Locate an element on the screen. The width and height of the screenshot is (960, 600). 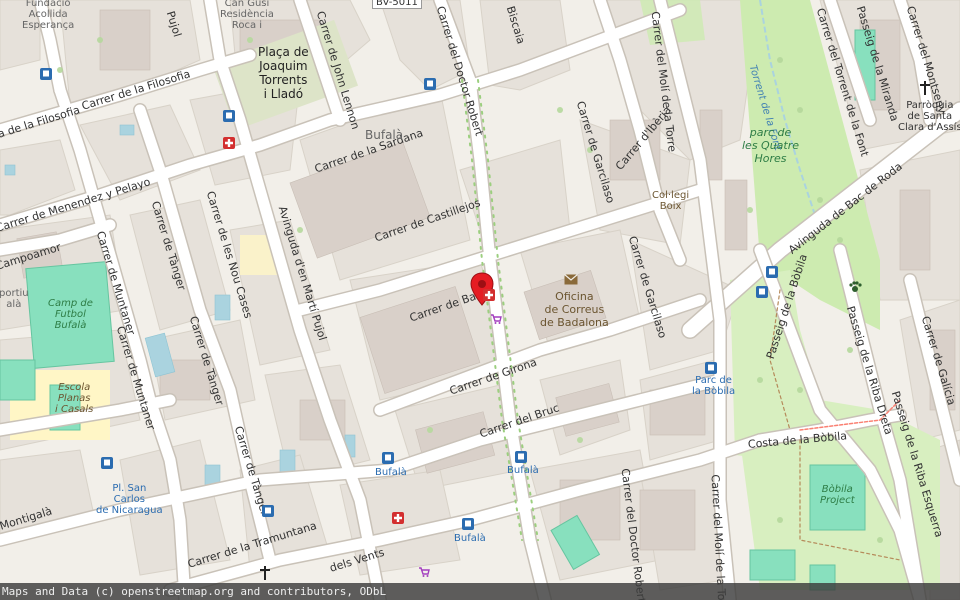
poi-label: Camp de Futbol Bufalà is located at coordinates (70, 314).